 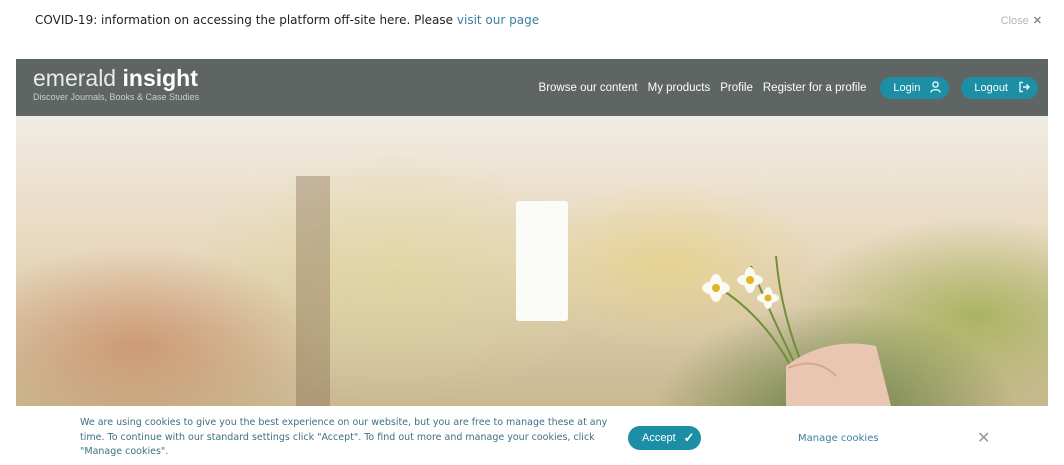 What do you see at coordinates (116, 97) in the screenshot?
I see `tagline: Discover Journals, Books & Case Studies` at bounding box center [116, 97].